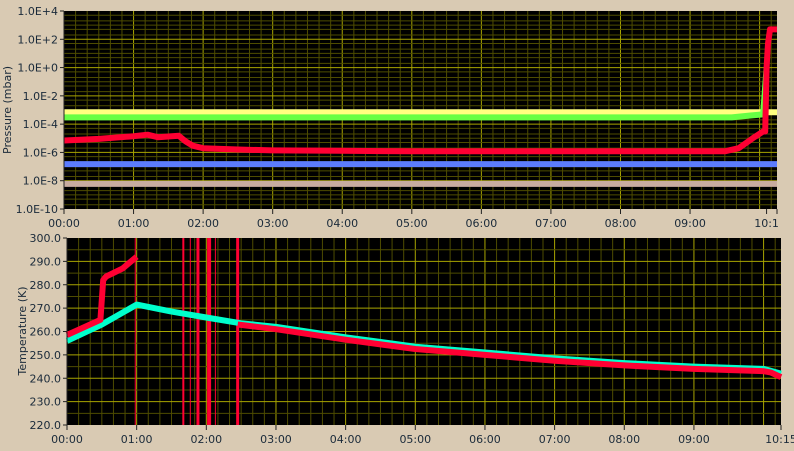  I want to click on temperature-axis-label: Temperature (K), so click(22, 332).